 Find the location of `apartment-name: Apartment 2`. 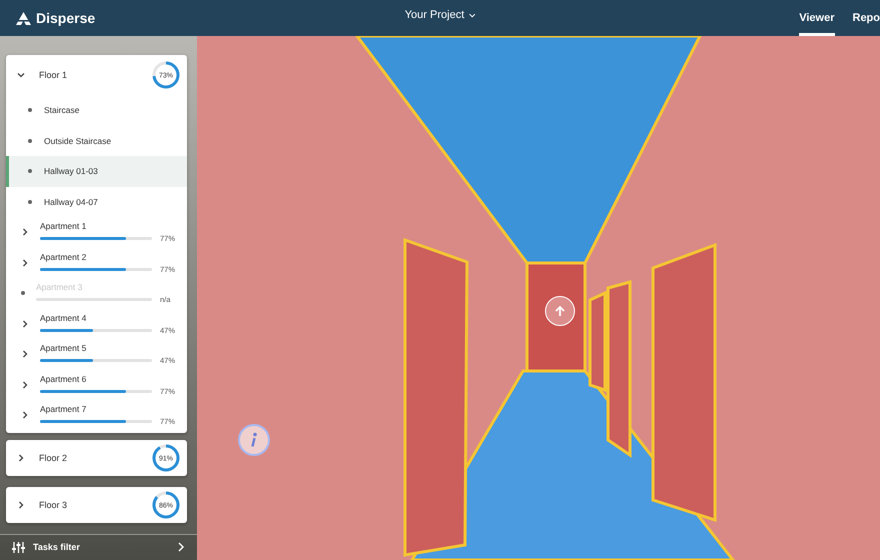

apartment-name: Apartment 2 is located at coordinates (64, 257).